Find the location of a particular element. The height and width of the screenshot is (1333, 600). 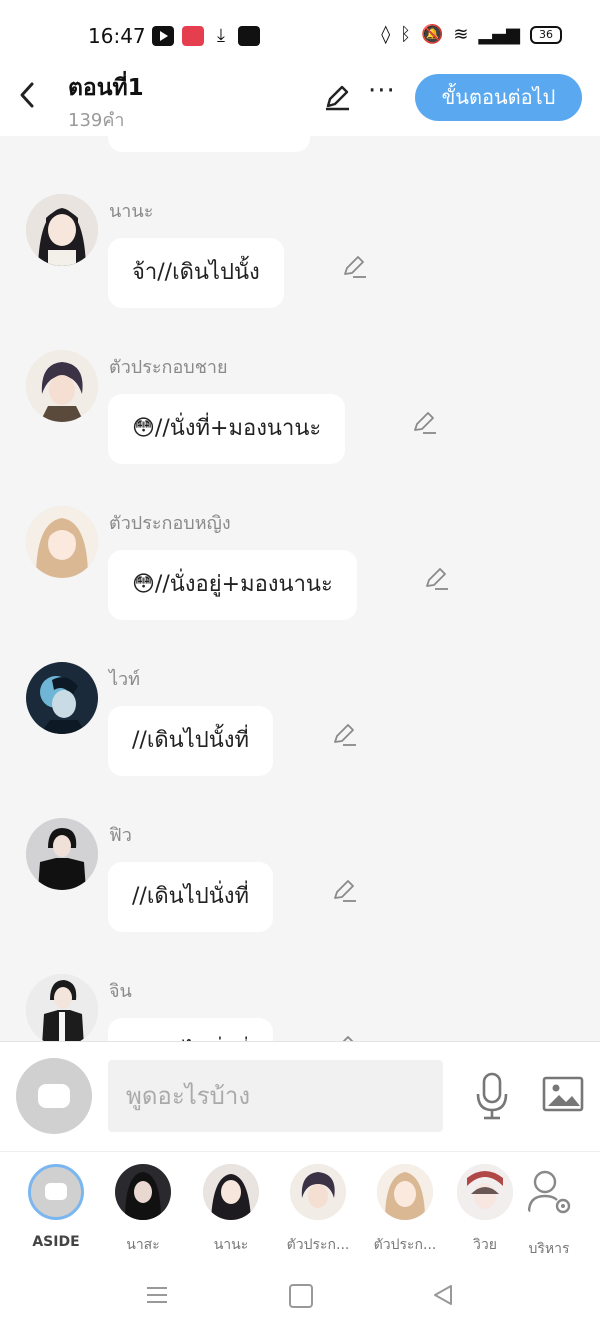

message-bubble: 😳//นั่งที่+มองนานะ is located at coordinates (227, 429).